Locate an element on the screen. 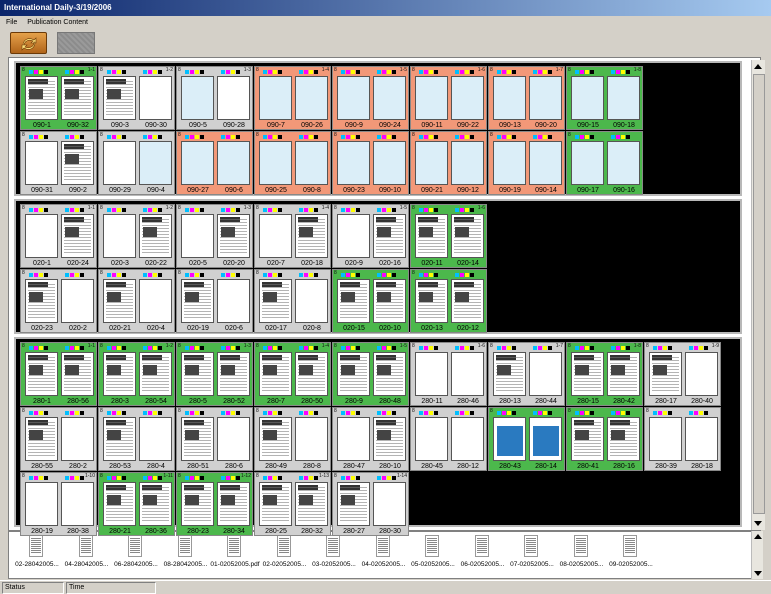 Image resolution: width=771 pixels, height=594 pixels. spread-cell: 8 1-3 280-5 280-52 is located at coordinates (214, 374).